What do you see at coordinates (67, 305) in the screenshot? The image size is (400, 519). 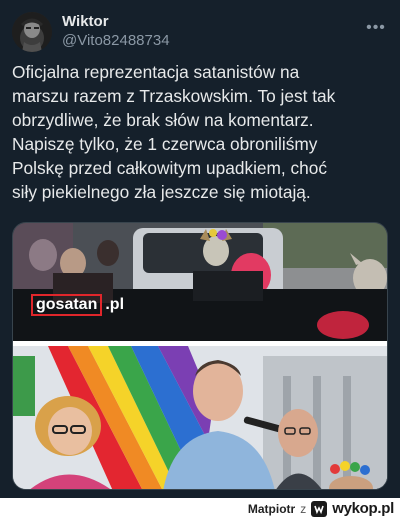 I see `watermark-name: gosatan` at bounding box center [67, 305].